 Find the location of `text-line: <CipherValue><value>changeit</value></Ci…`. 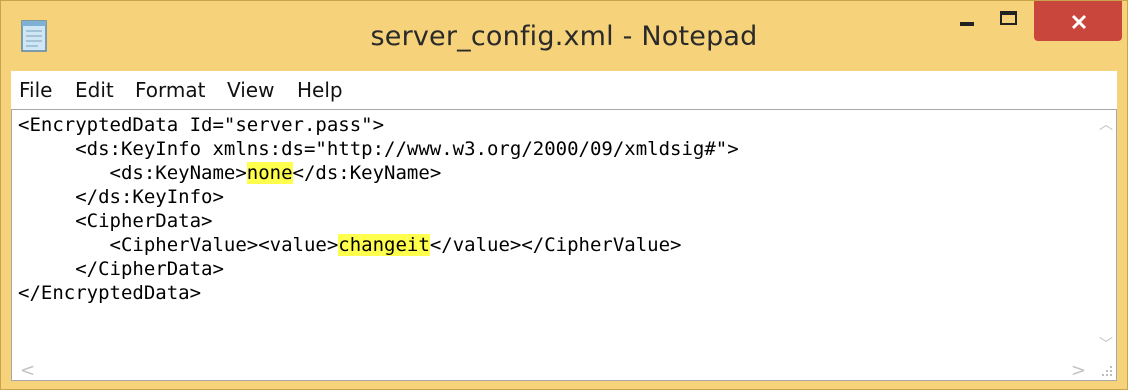

text-line: <CipherValue><value>changeit</value></Ci… is located at coordinates (350, 245).